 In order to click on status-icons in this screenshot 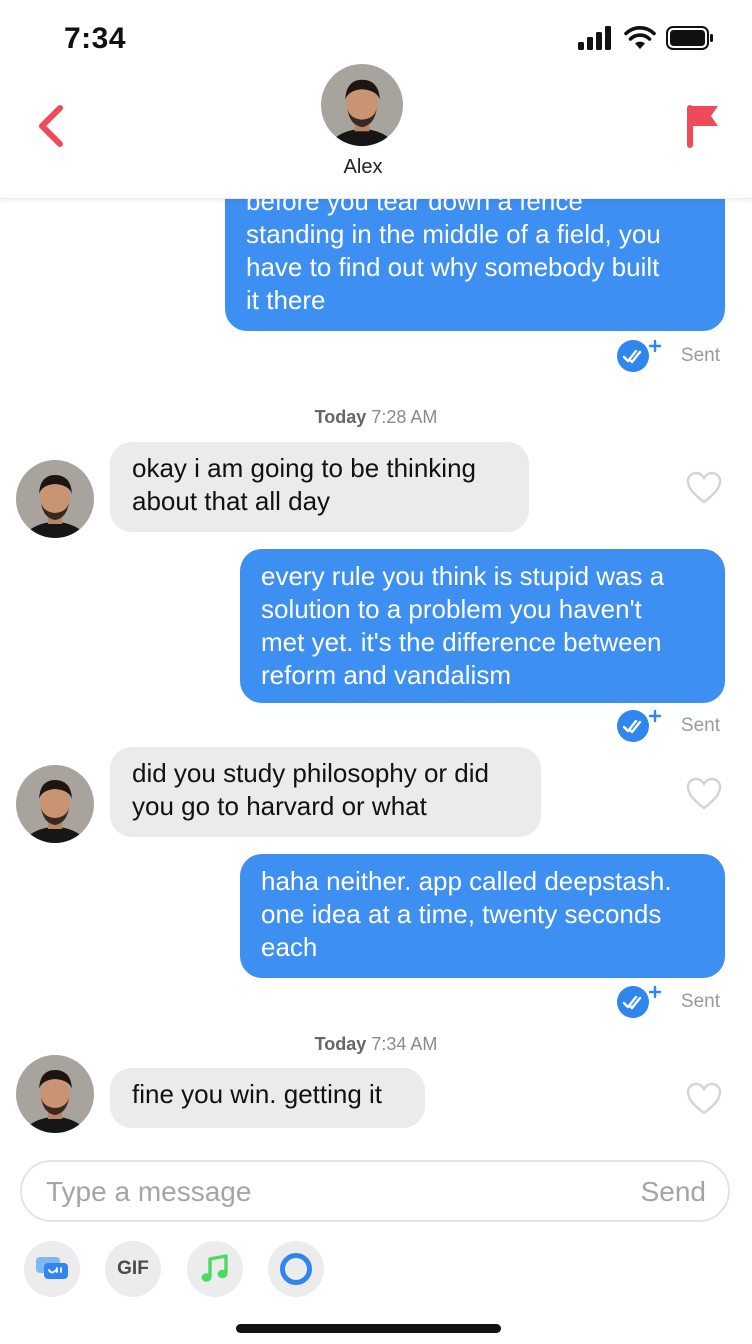, I will do `click(646, 38)`.